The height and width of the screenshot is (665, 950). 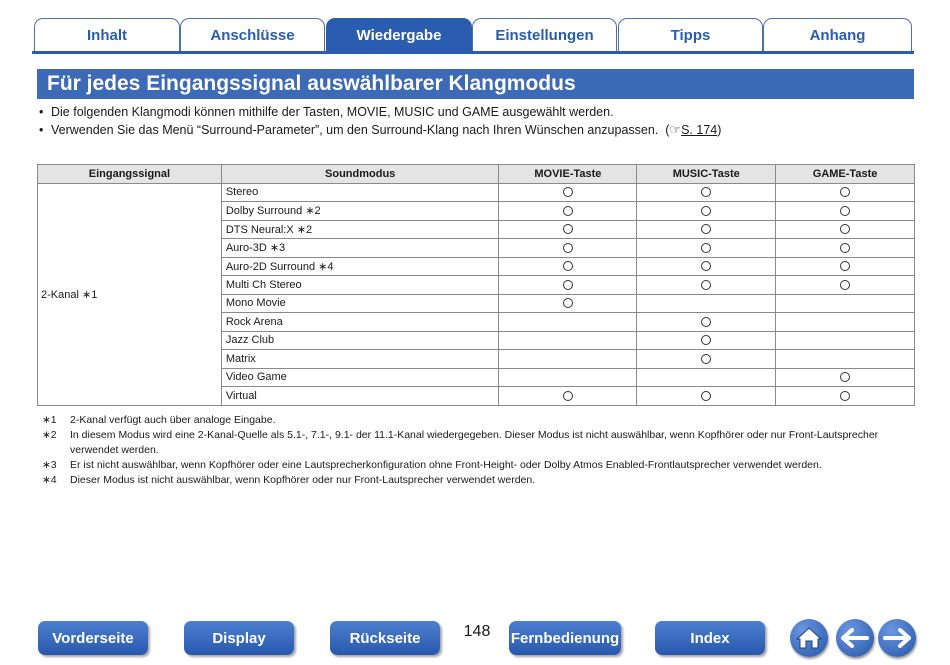 What do you see at coordinates (49, 465) in the screenshot?
I see `footnote-mark: ∗3` at bounding box center [49, 465].